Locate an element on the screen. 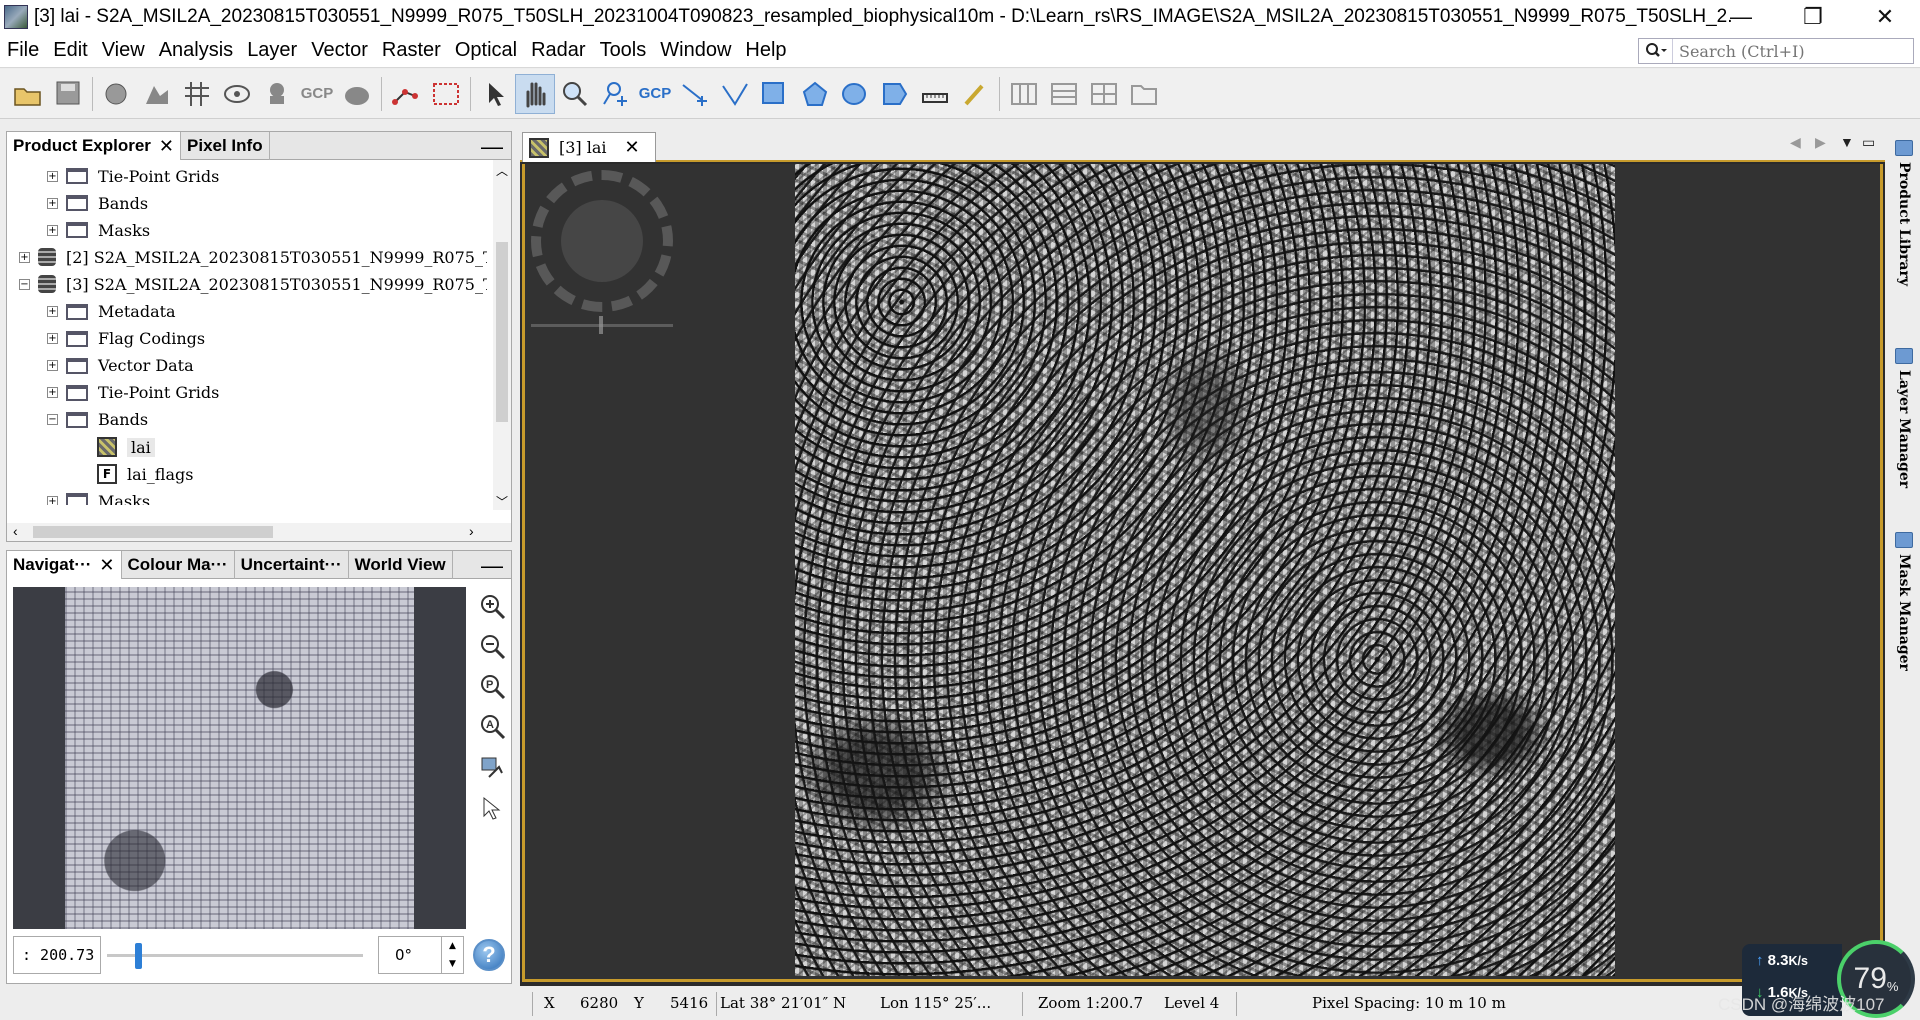 Image resolution: width=1920 pixels, height=1020 pixels. next-tab-icon: ▶ is located at coordinates (1820, 142).